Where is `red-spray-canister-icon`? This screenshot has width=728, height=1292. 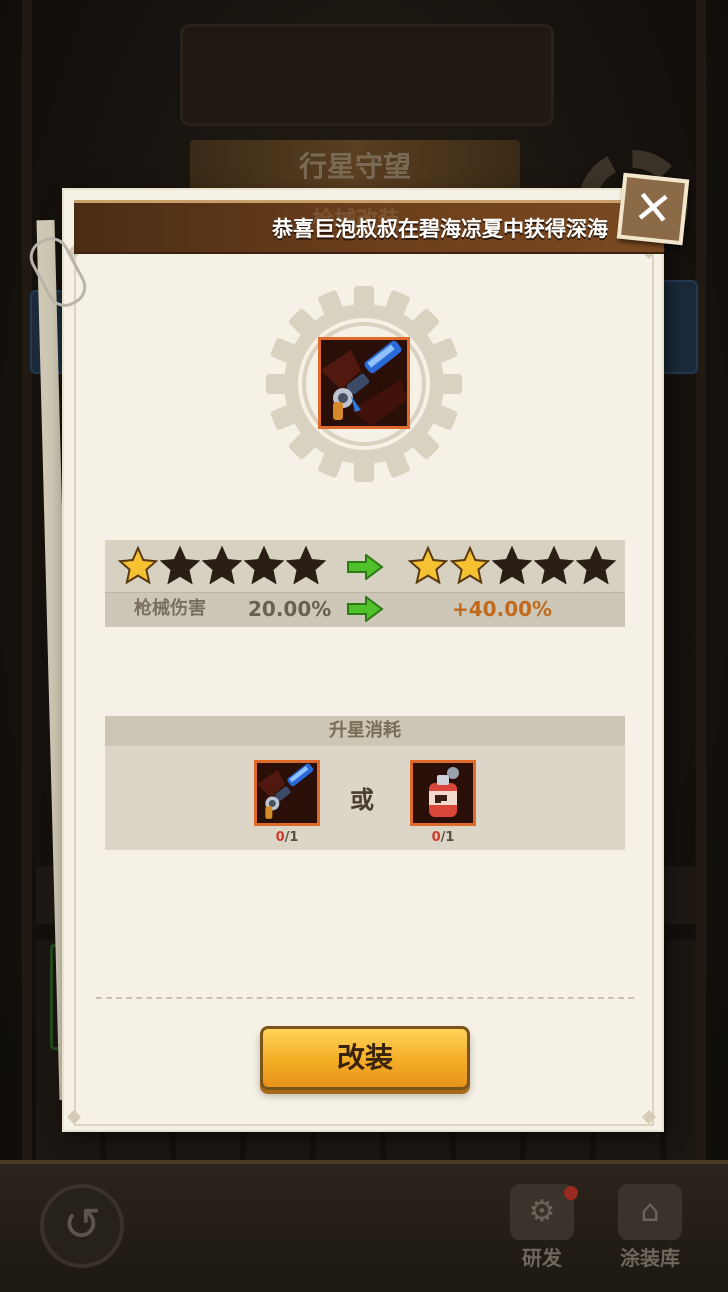 red-spray-canister-icon is located at coordinates (443, 793).